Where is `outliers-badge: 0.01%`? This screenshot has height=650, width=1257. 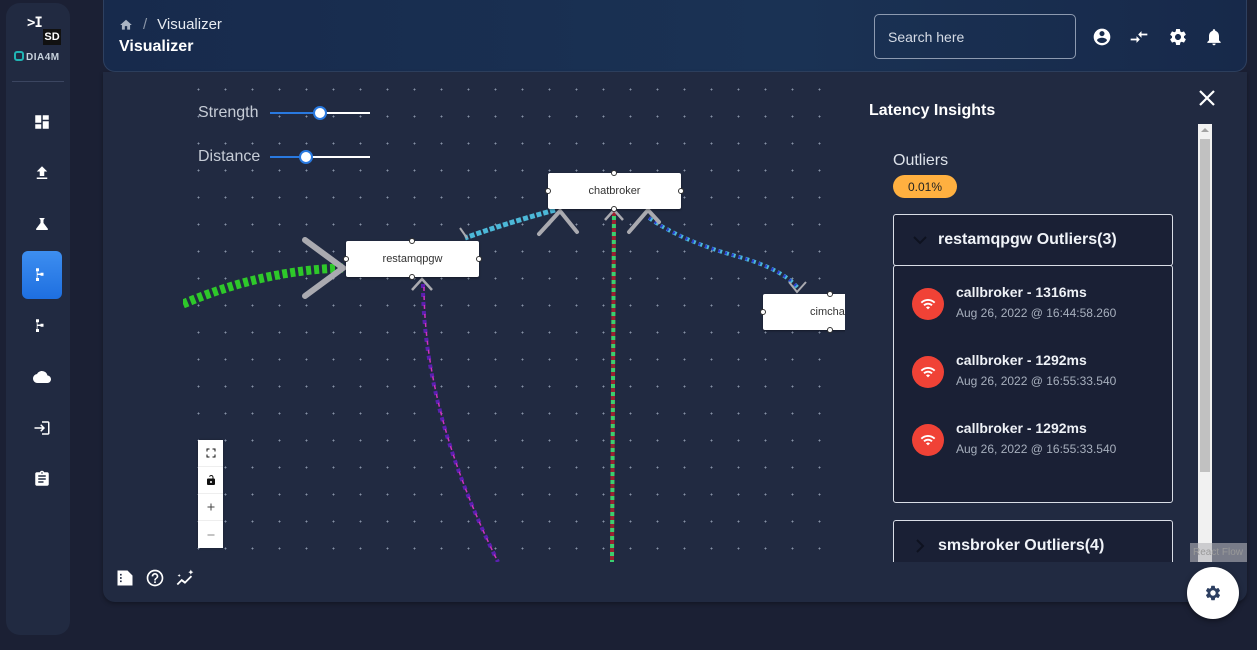
outliers-badge: 0.01% is located at coordinates (925, 186).